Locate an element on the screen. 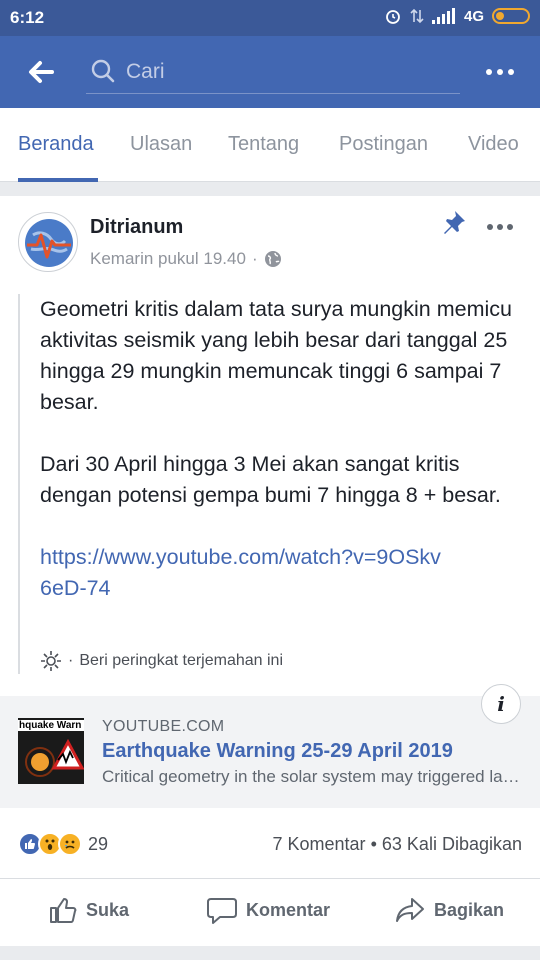  rate-translation: · Beri peringkat terjemahan ini is located at coordinates (161, 661).